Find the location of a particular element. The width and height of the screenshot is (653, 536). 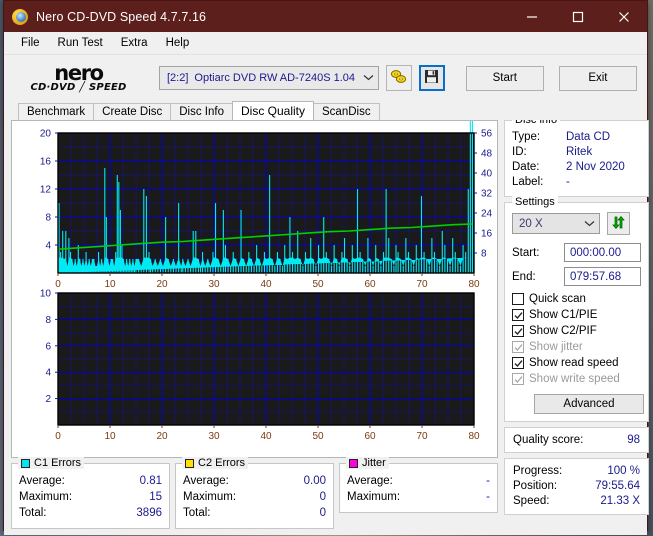

svg-text: 4 is located at coordinates (48, 373).